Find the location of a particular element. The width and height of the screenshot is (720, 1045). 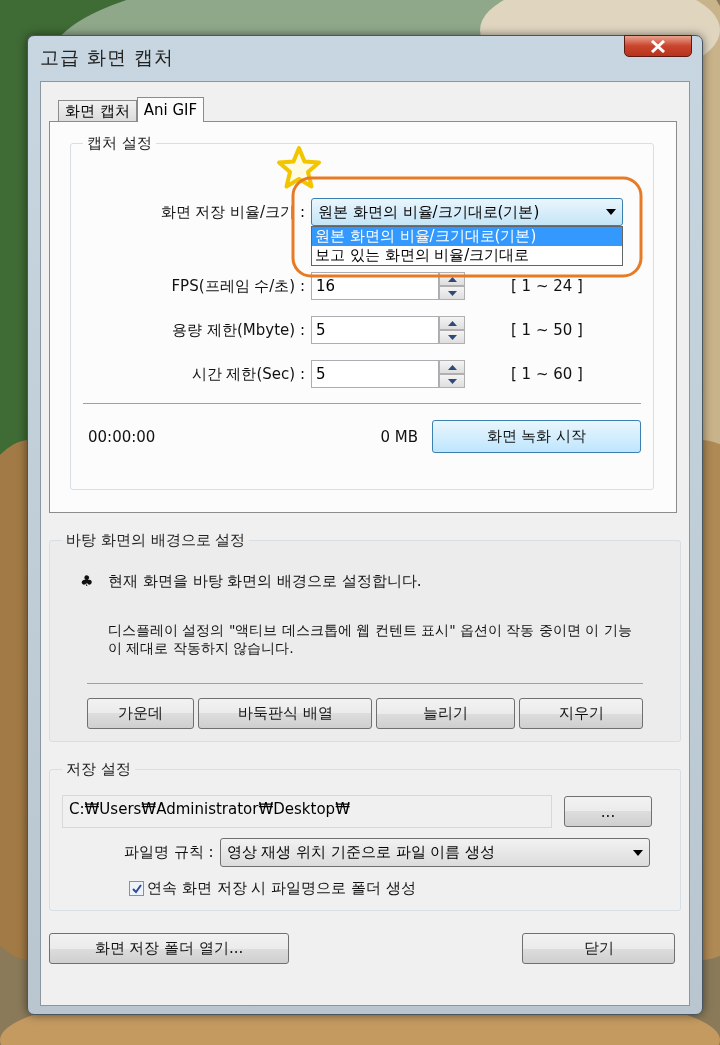

star-icon is located at coordinates (299, 168).